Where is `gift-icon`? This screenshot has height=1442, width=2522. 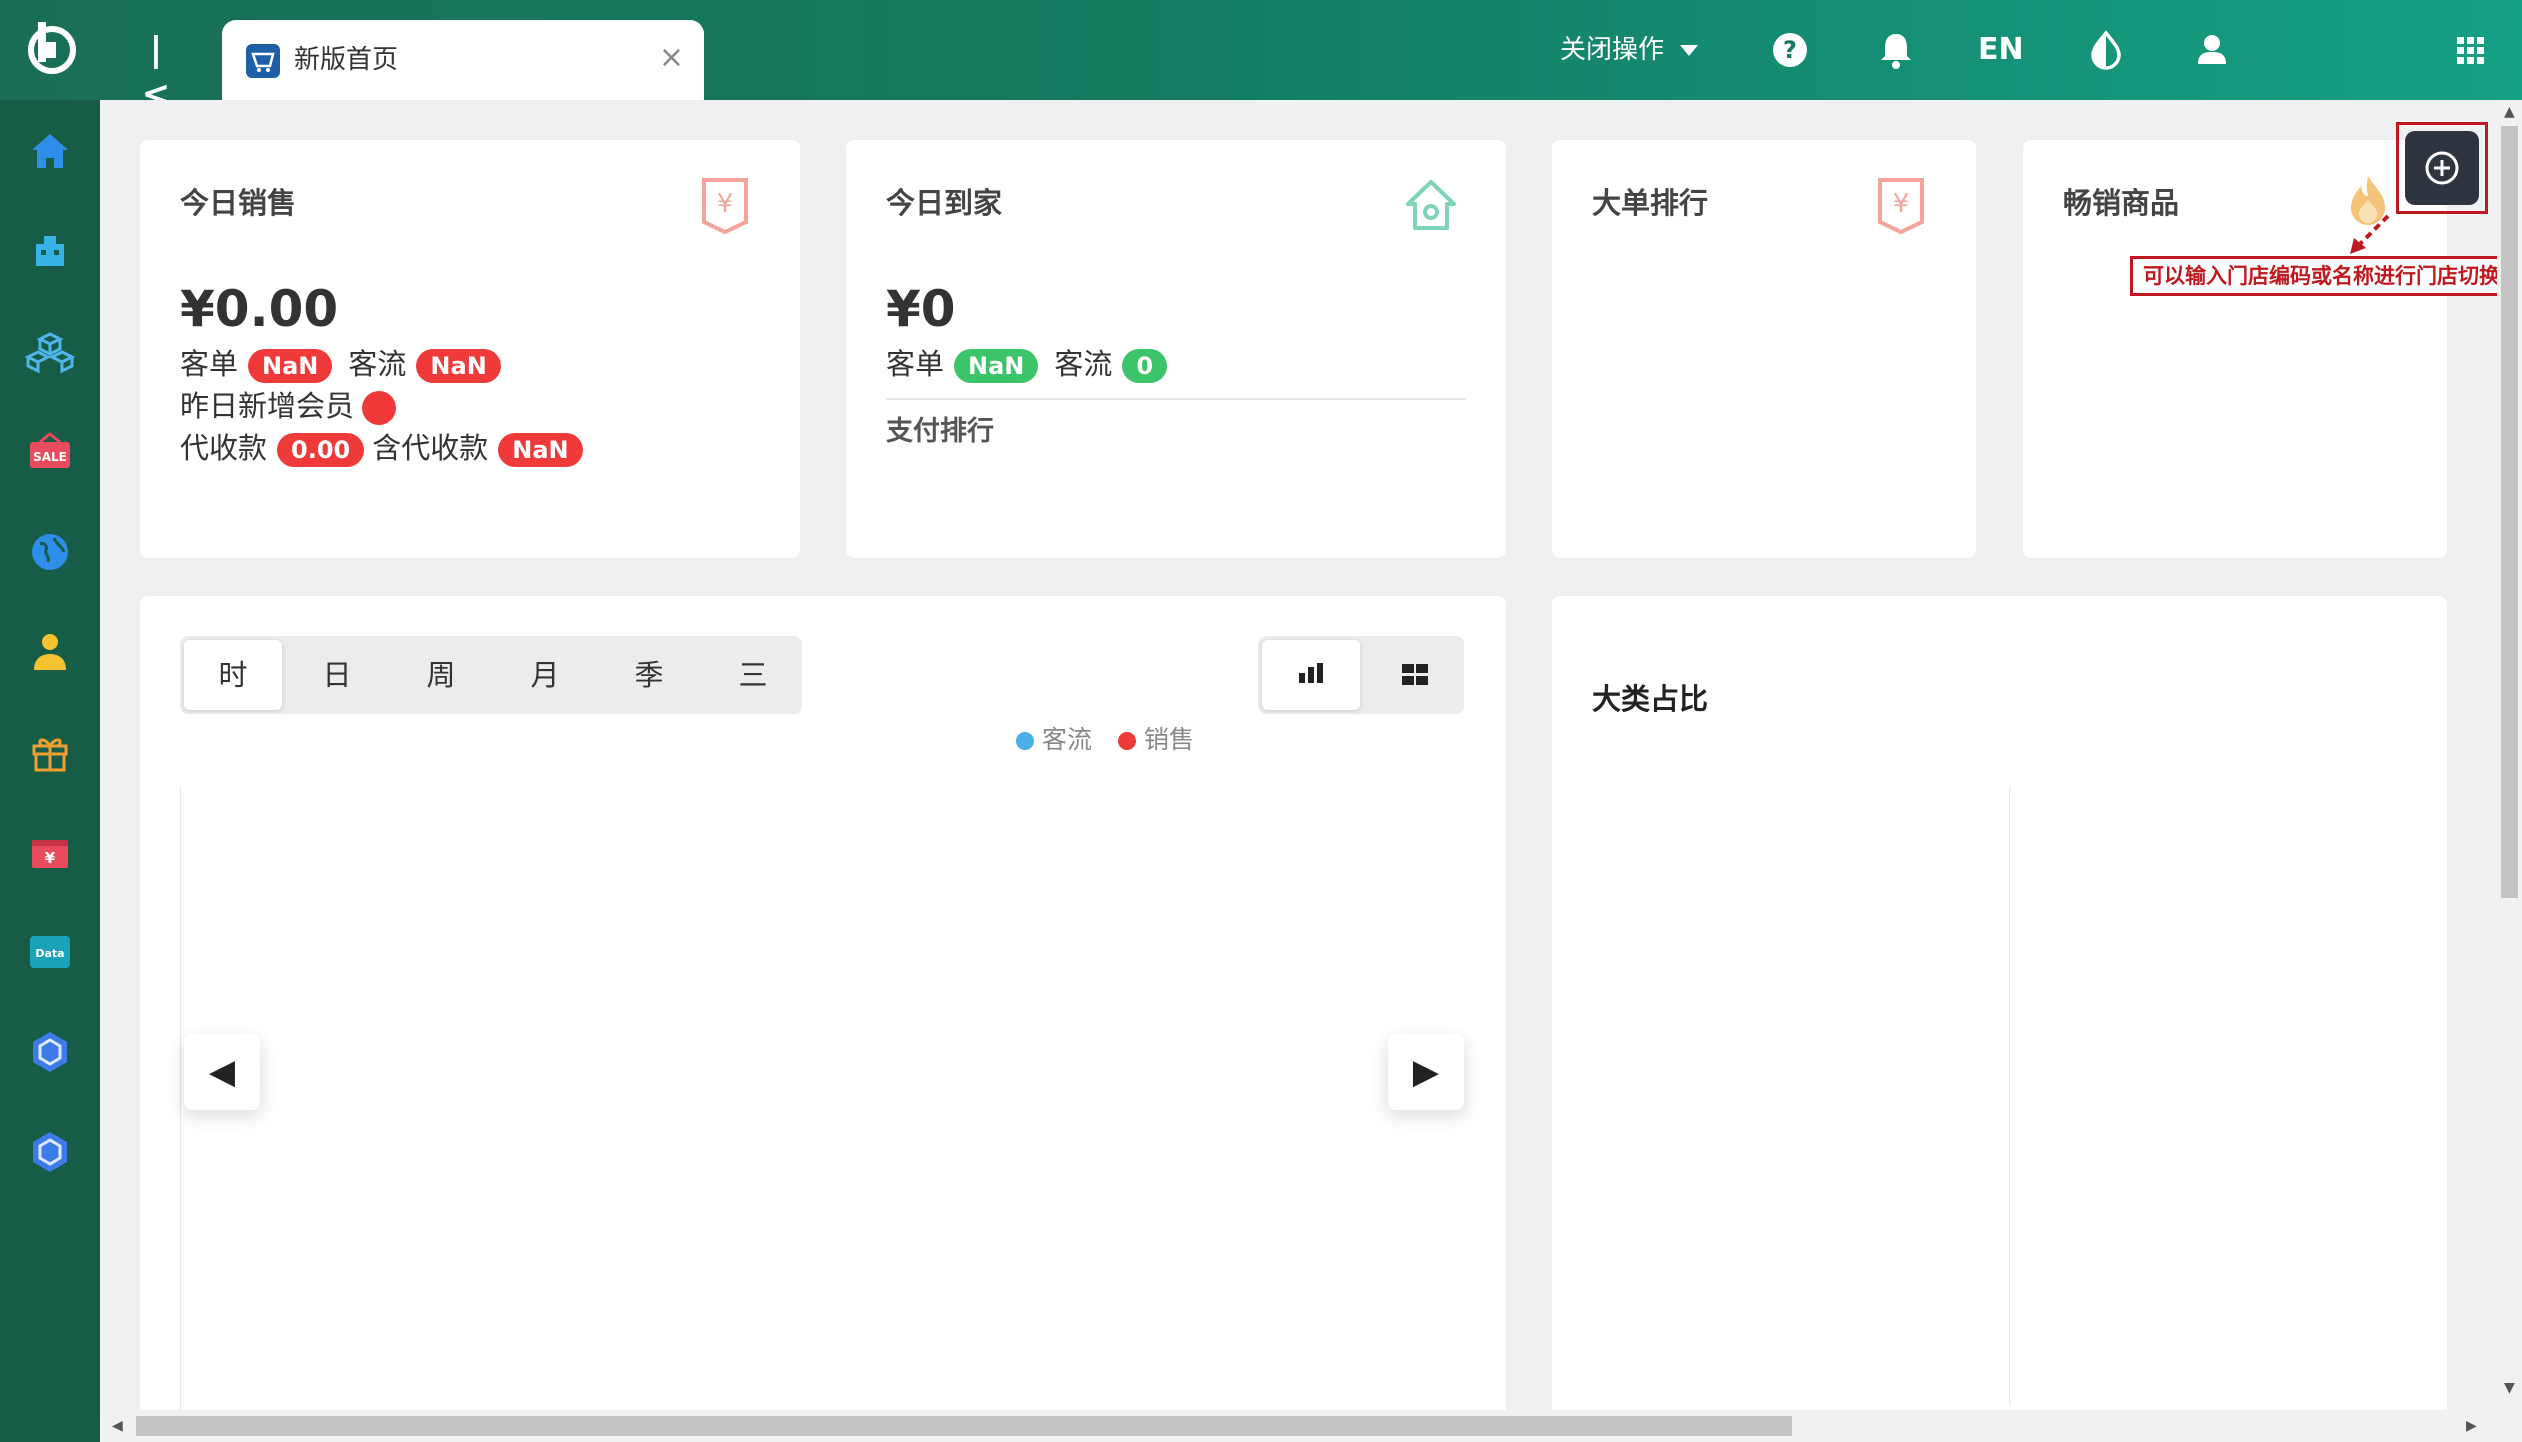
gift-icon is located at coordinates (50, 752).